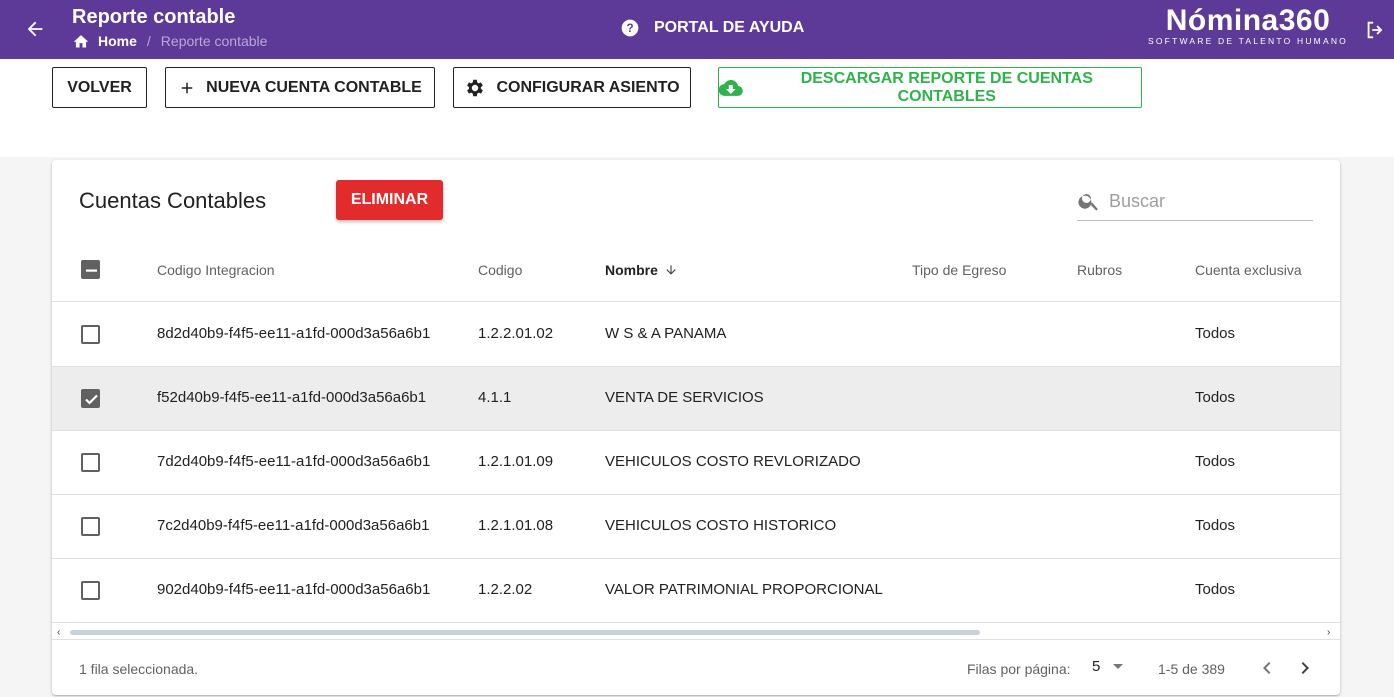 The image size is (1394, 697). I want to click on col-codigo-integracion: Codigo Integracion, so click(216, 270).